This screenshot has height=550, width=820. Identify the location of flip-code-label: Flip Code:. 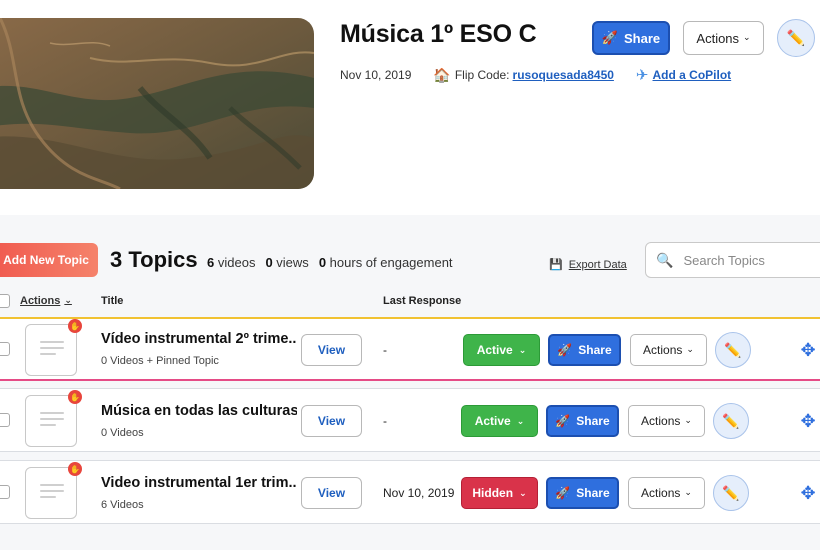
(482, 75).